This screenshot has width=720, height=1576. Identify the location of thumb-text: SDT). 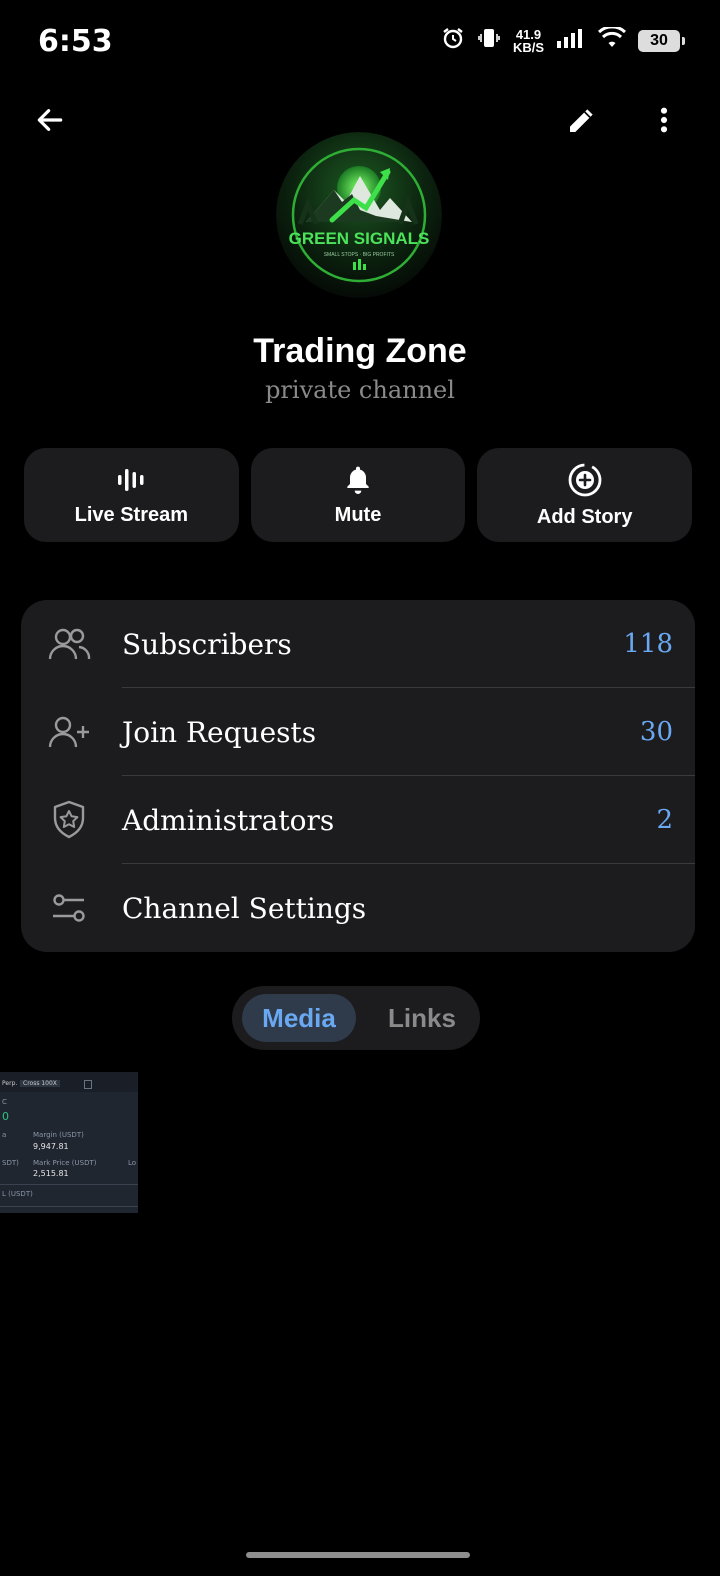
(10, 1163).